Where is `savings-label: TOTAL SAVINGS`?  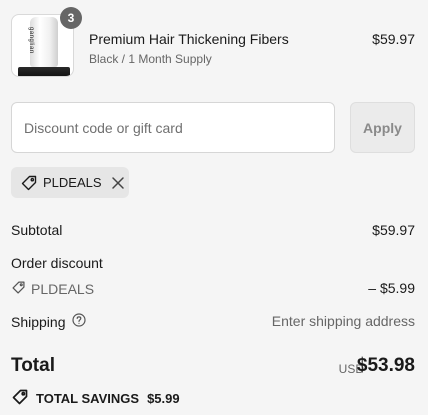 savings-label: TOTAL SAVINGS is located at coordinates (88, 398).